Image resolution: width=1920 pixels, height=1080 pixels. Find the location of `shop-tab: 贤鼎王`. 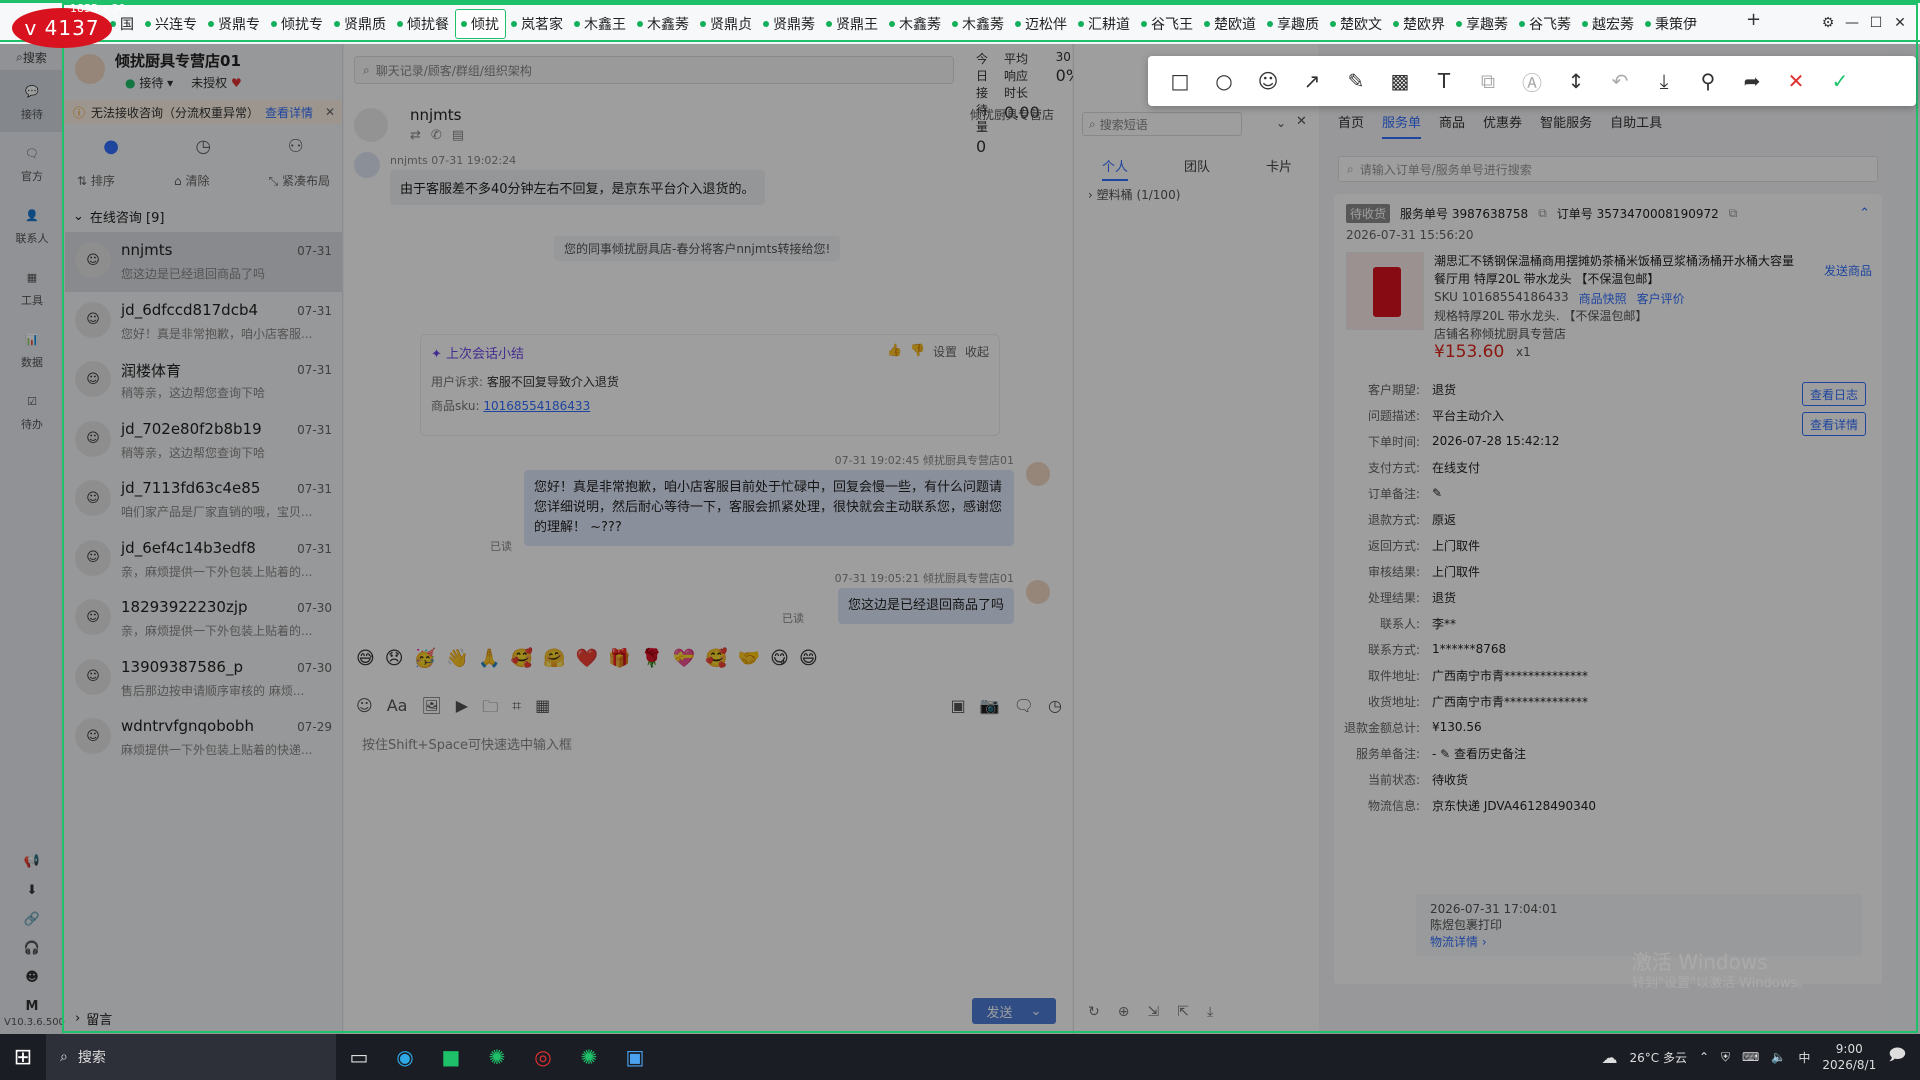

shop-tab: 贤鼎王 is located at coordinates (852, 24).